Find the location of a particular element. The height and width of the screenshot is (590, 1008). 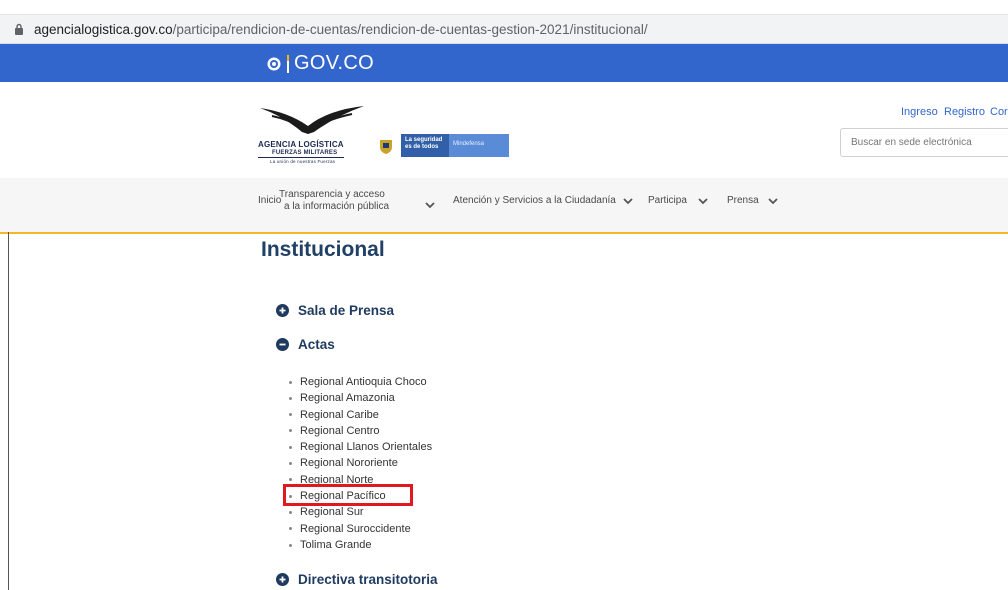

minus-circle-icon is located at coordinates (282, 344).